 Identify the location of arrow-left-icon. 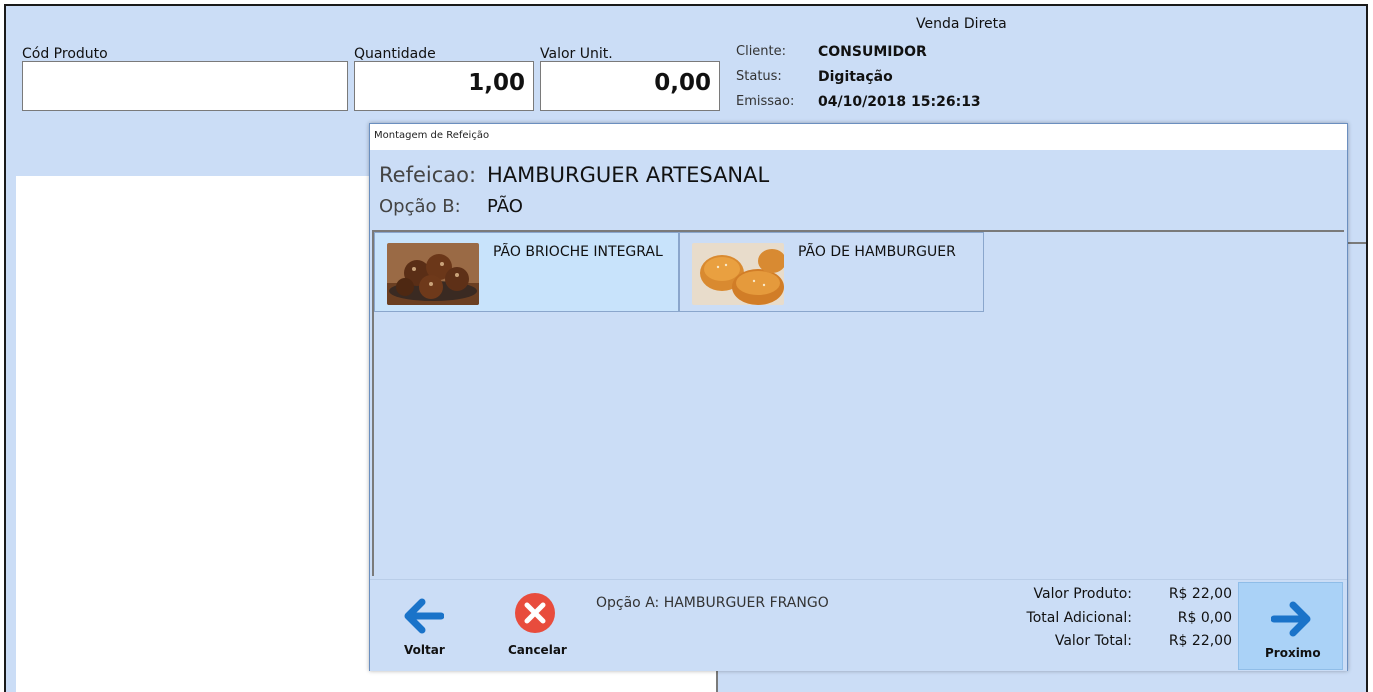
(424, 616).